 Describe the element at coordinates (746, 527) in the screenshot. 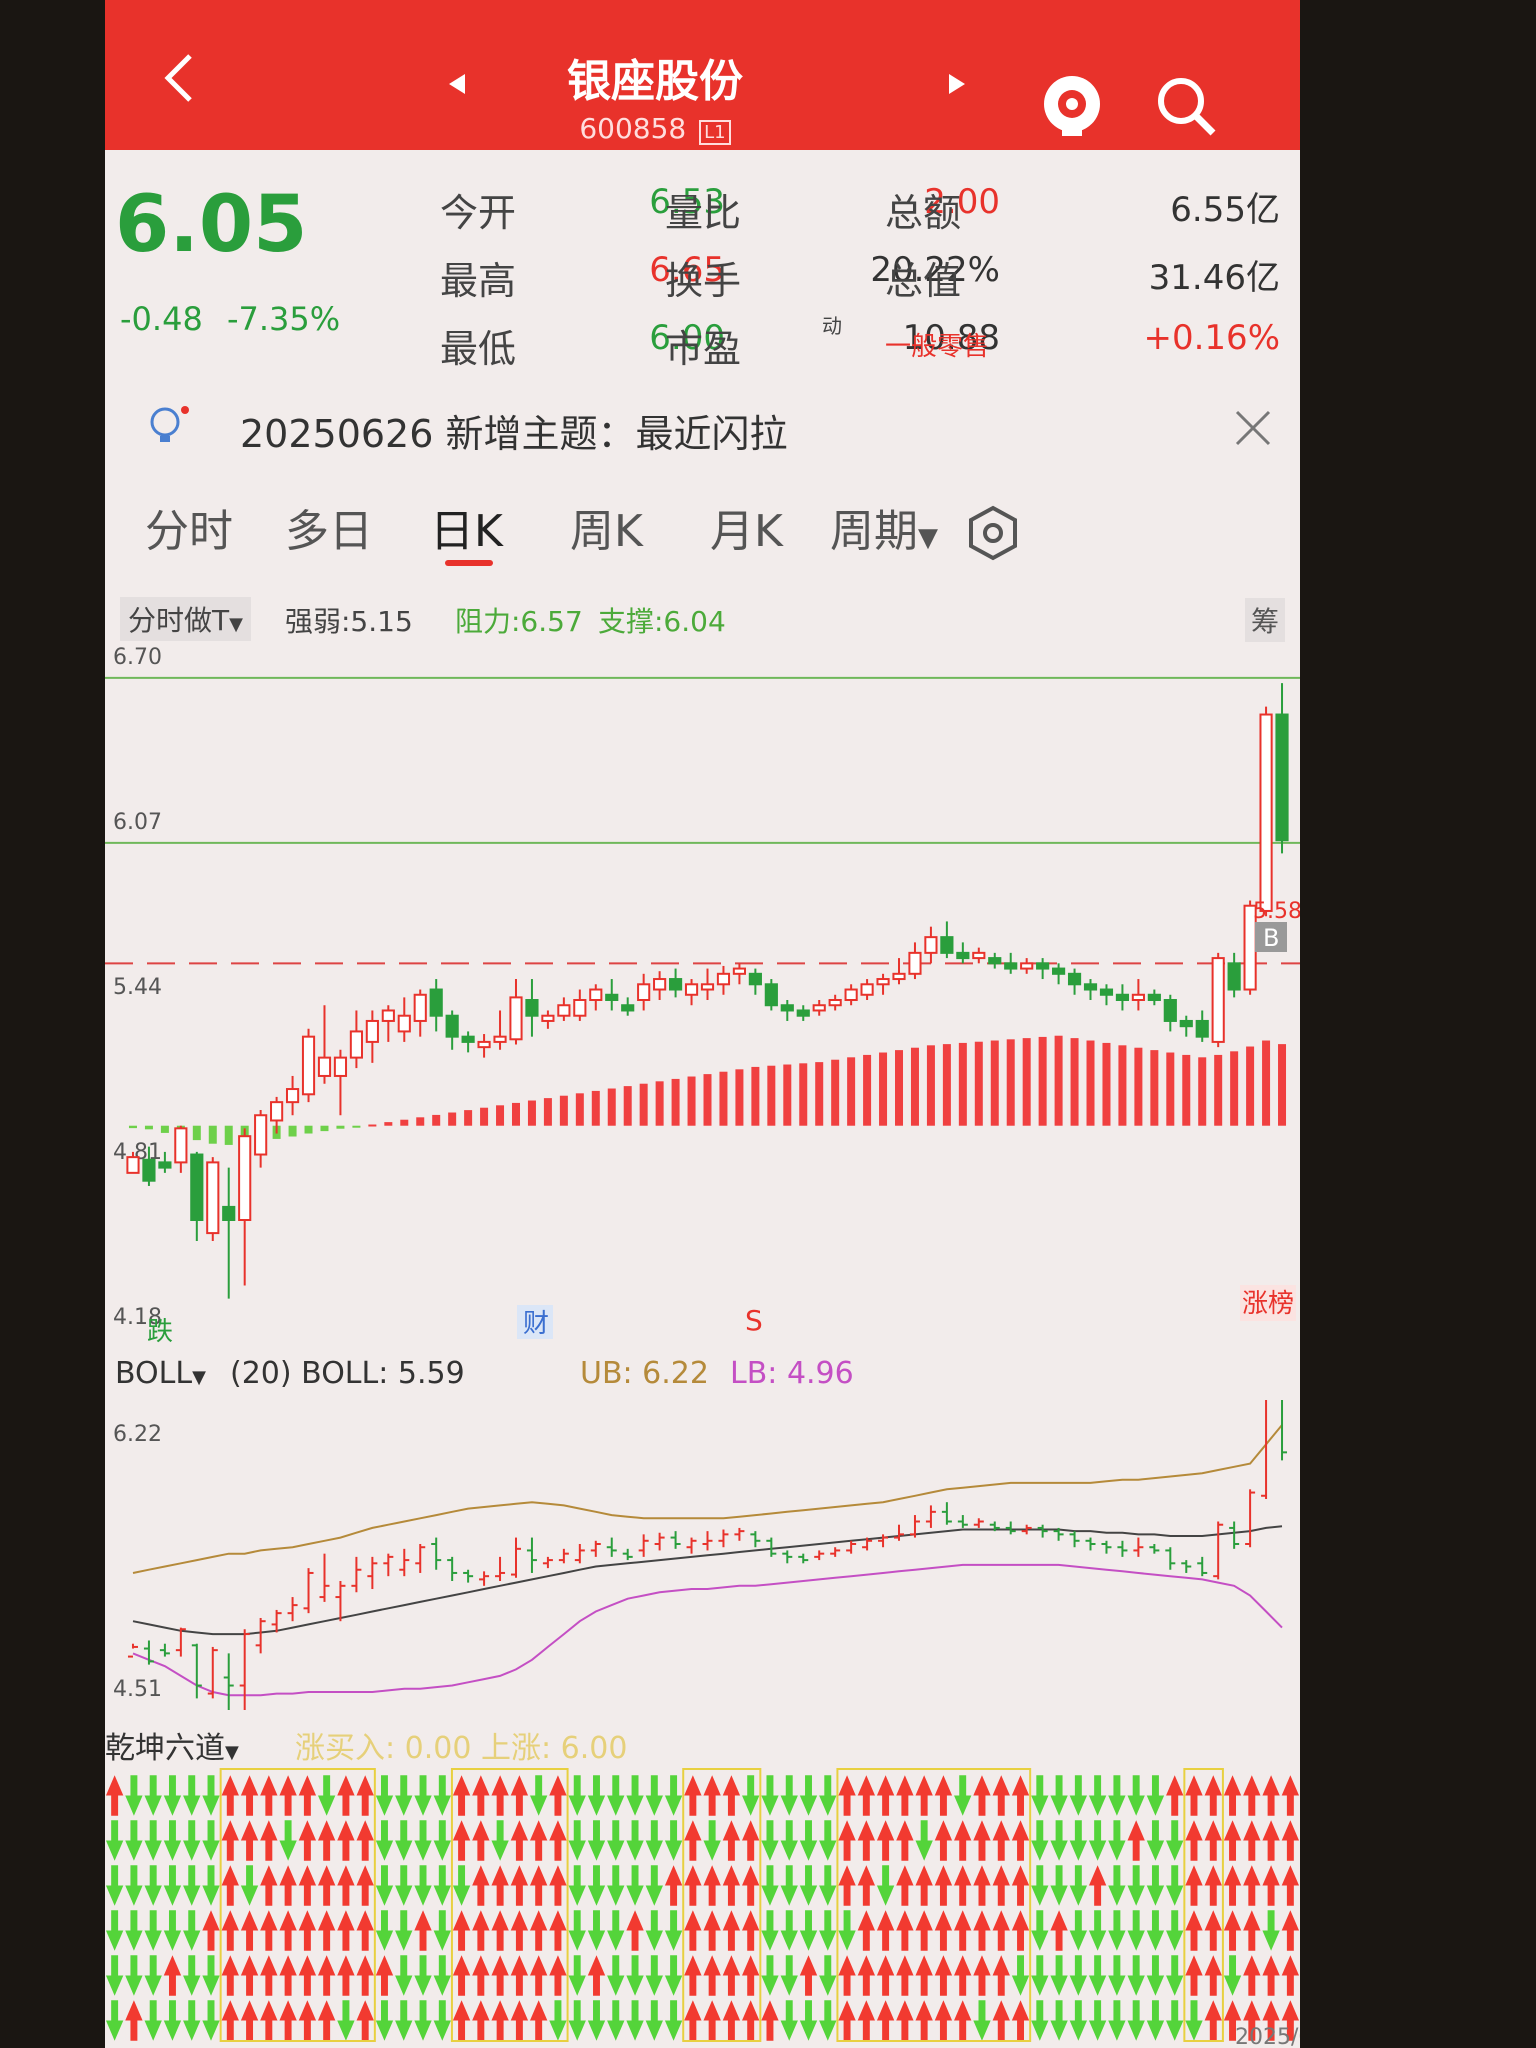

I see `tab-yuek: 月K` at that location.